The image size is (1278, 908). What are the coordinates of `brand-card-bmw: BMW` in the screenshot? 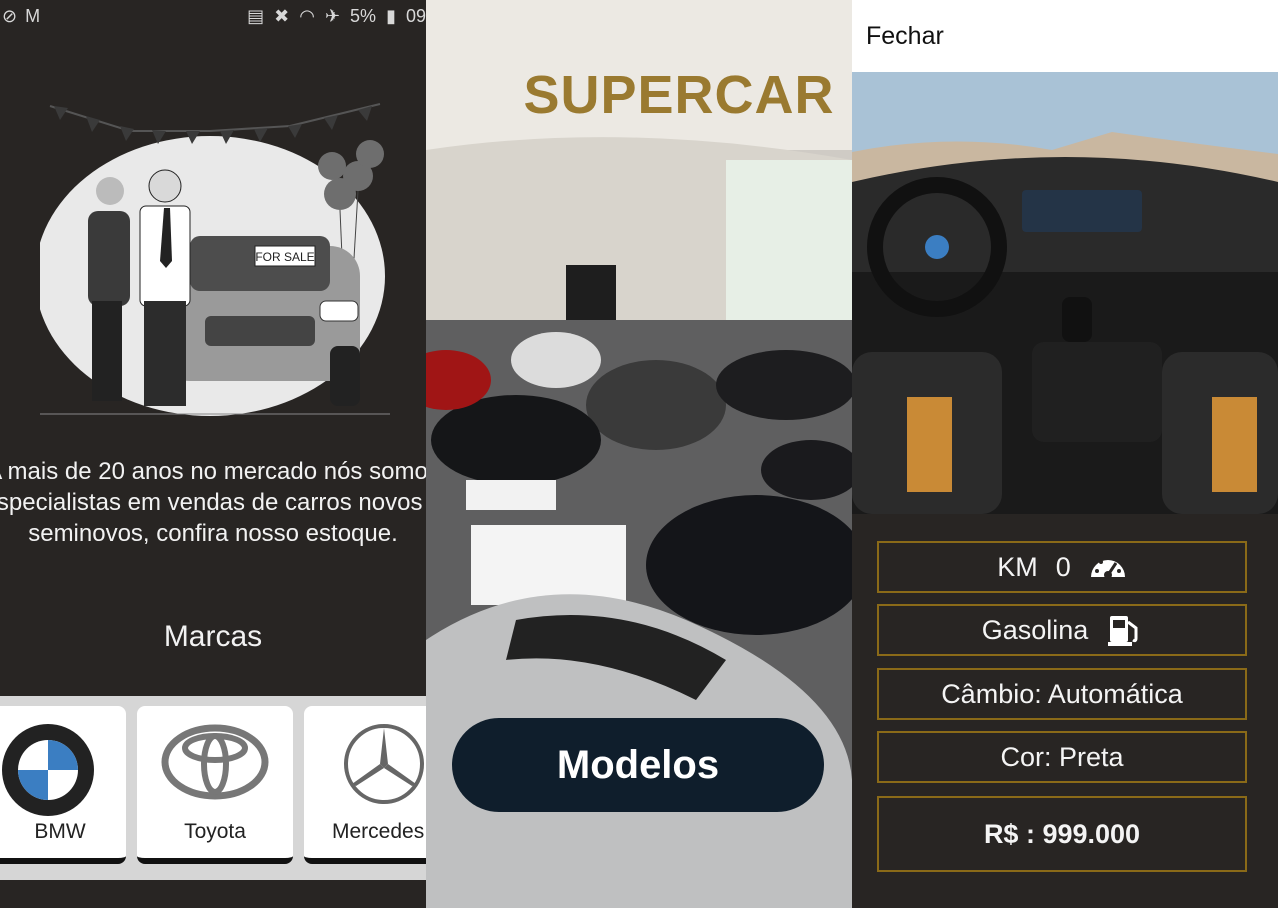 It's located at (63, 785).